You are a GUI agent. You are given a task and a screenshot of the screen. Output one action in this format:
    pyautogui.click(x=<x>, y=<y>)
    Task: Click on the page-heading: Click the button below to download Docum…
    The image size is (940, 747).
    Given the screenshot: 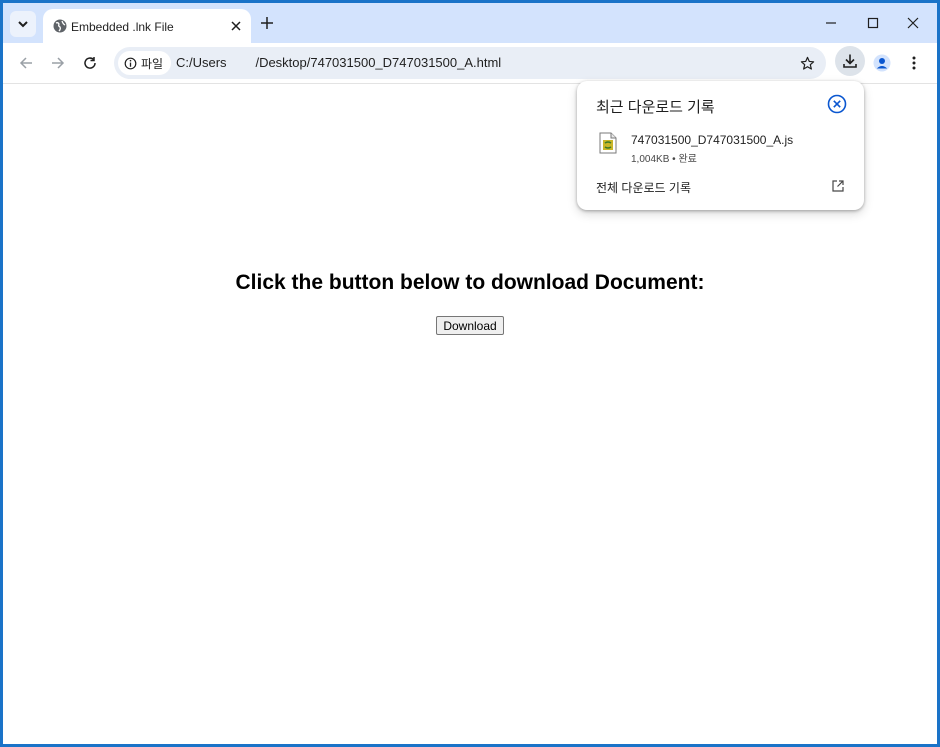 What is the action you would take?
    pyautogui.click(x=470, y=282)
    